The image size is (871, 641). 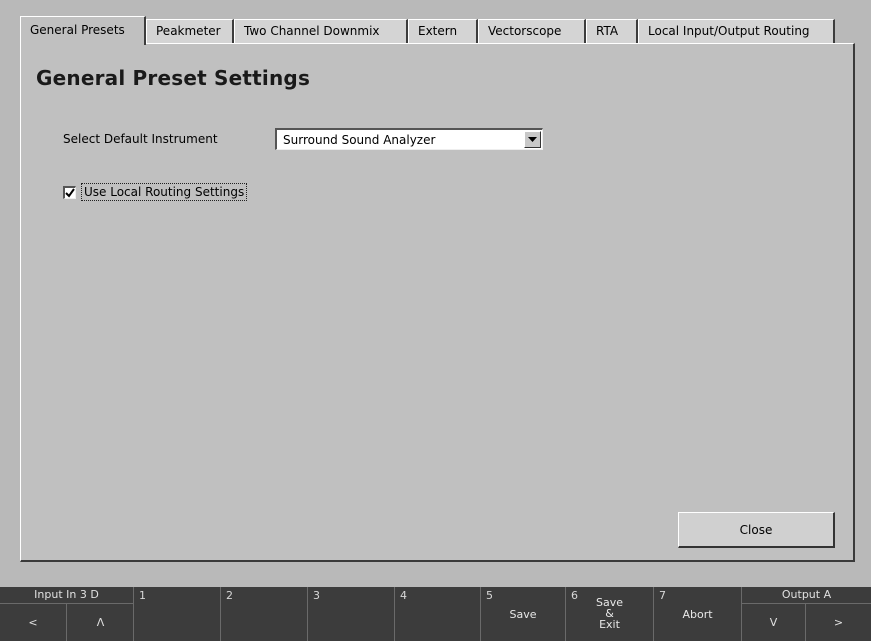 What do you see at coordinates (662, 595) in the screenshot?
I see `key-number: 7` at bounding box center [662, 595].